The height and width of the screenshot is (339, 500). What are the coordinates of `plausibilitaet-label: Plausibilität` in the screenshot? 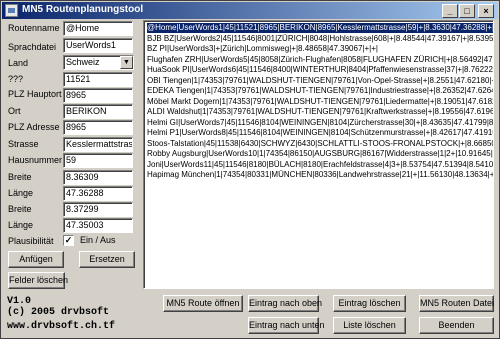 It's located at (31, 241).